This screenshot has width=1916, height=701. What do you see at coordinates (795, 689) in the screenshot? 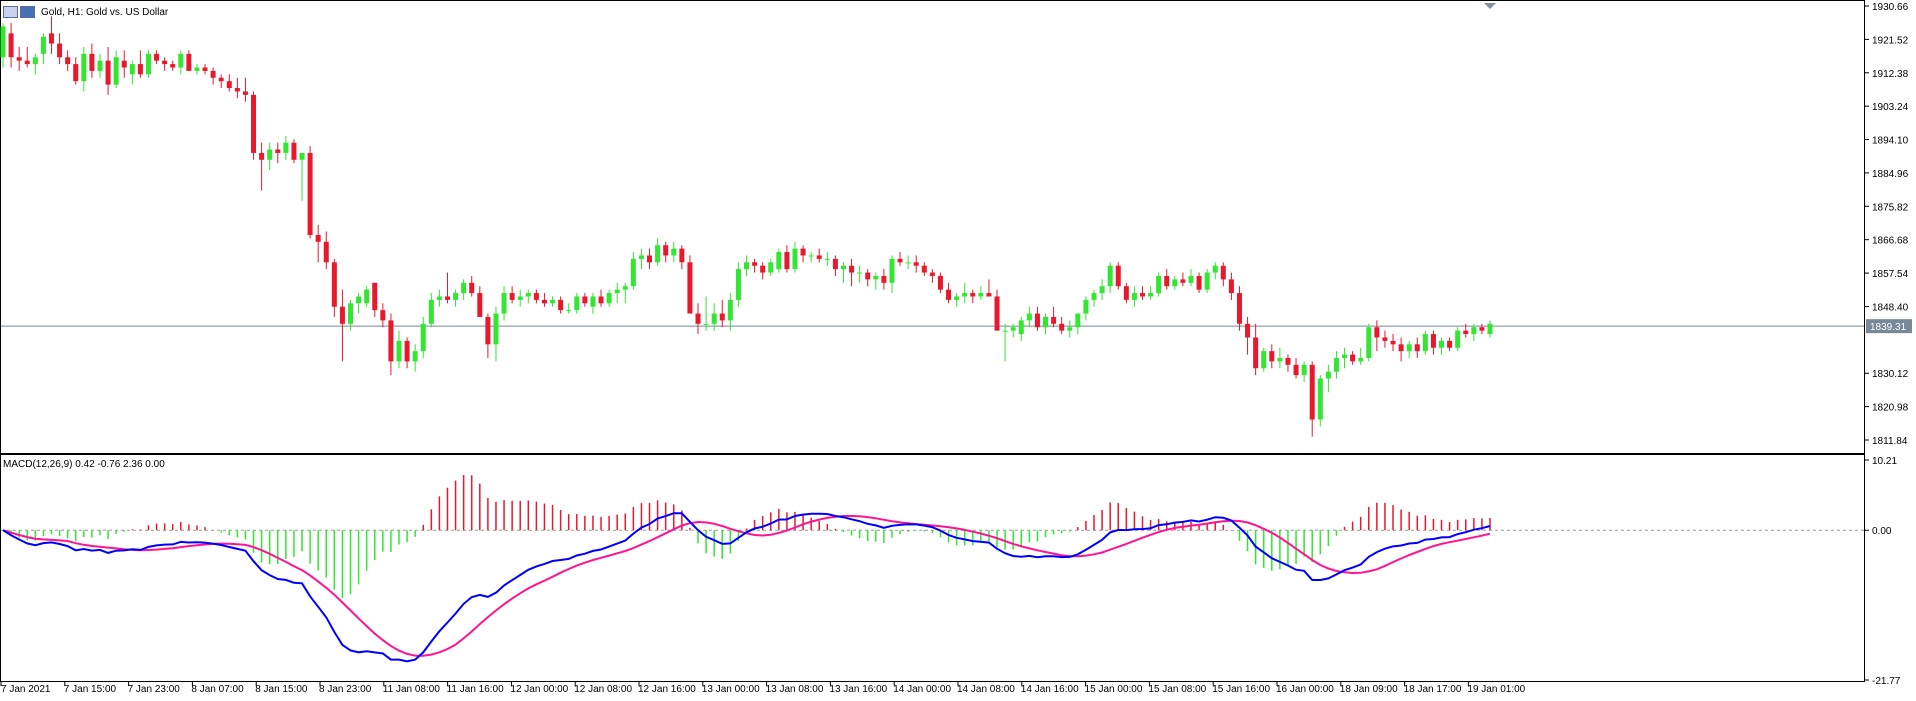
I see `time-tick-label: 13 Jan 08:00` at bounding box center [795, 689].